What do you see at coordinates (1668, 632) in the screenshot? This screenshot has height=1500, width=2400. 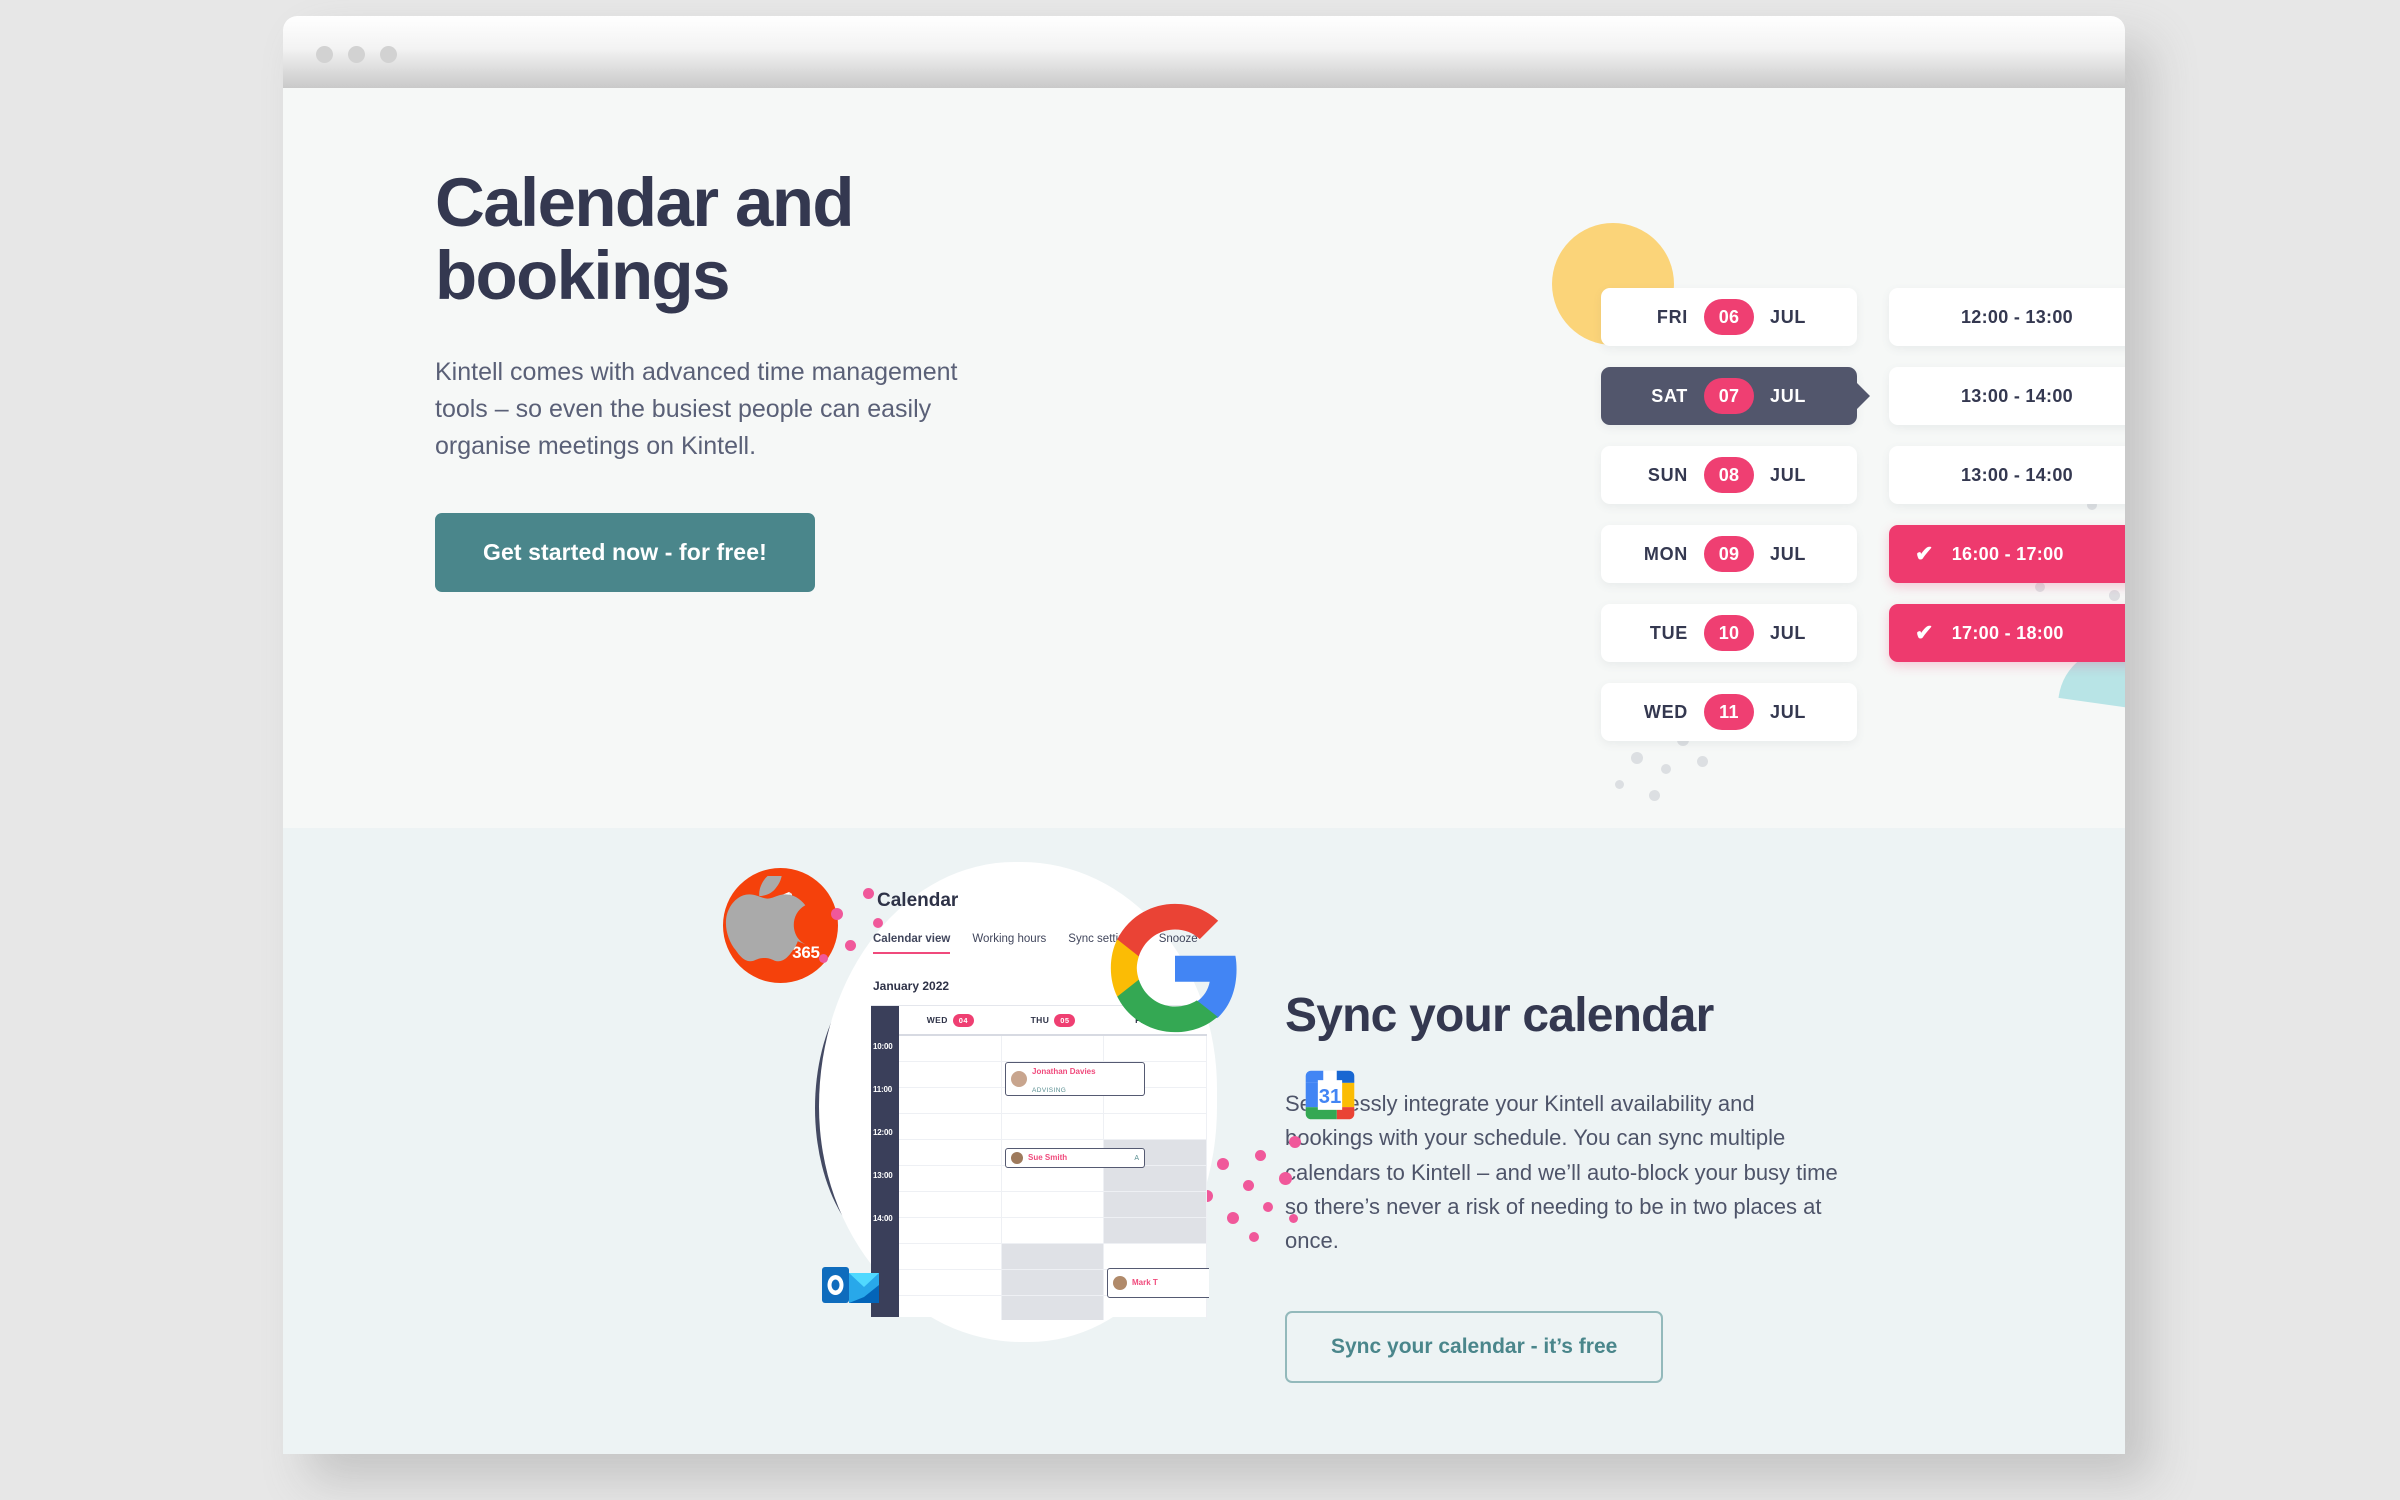 I see `day-of-week: TUE` at bounding box center [1668, 632].